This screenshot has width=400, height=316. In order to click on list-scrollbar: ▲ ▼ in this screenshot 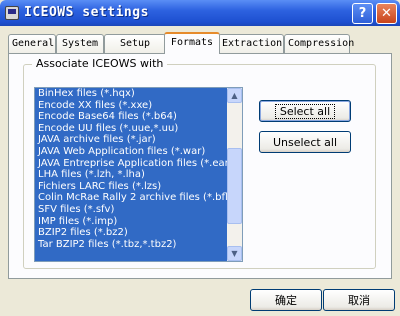, I will do `click(234, 174)`.